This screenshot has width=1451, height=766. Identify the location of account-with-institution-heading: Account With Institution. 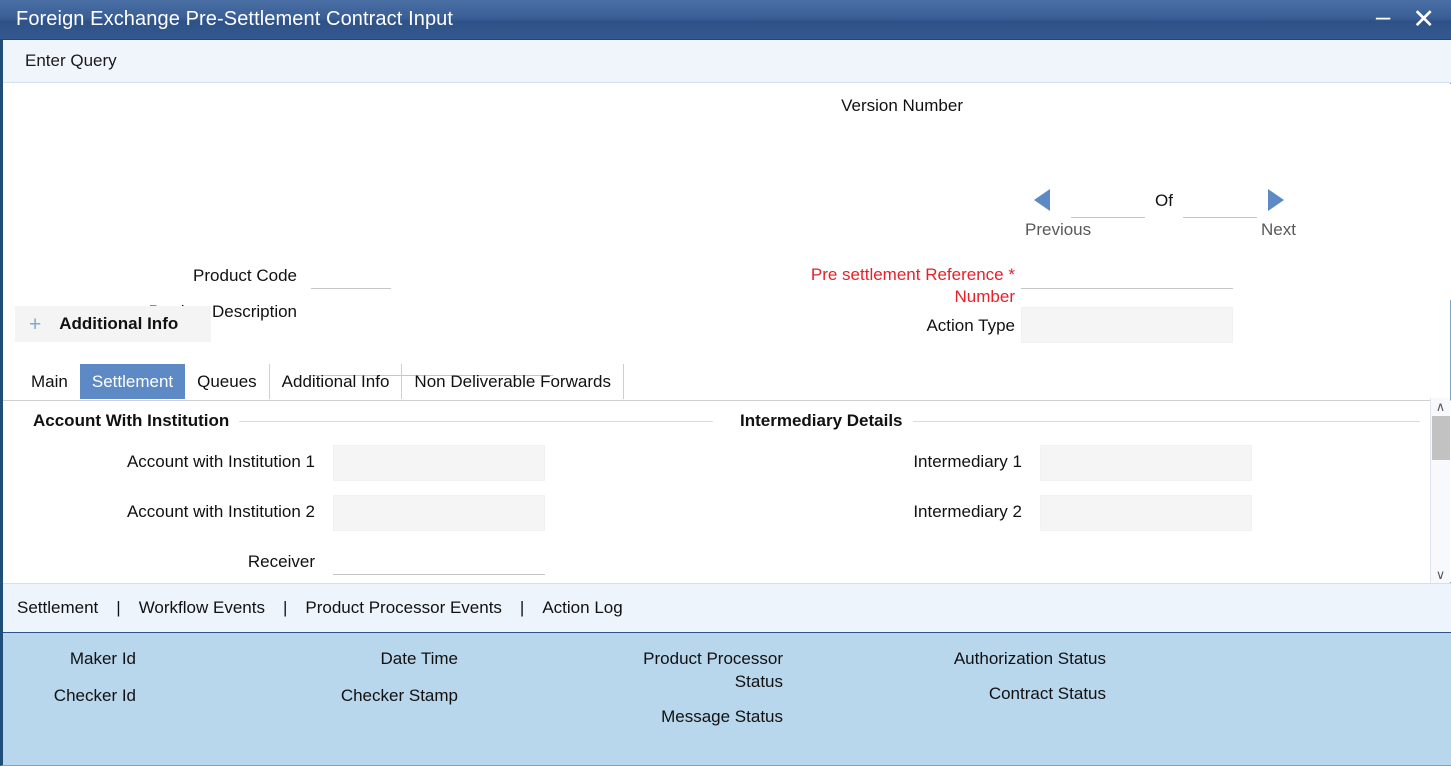
(373, 421).